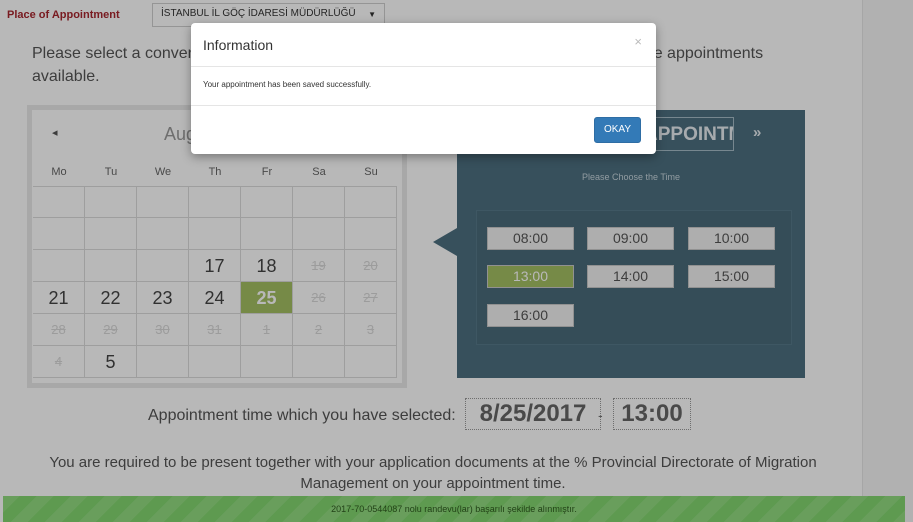 The height and width of the screenshot is (522, 913). Describe the element at coordinates (423, 45) in the screenshot. I see `dialog-header: Information ×` at that location.